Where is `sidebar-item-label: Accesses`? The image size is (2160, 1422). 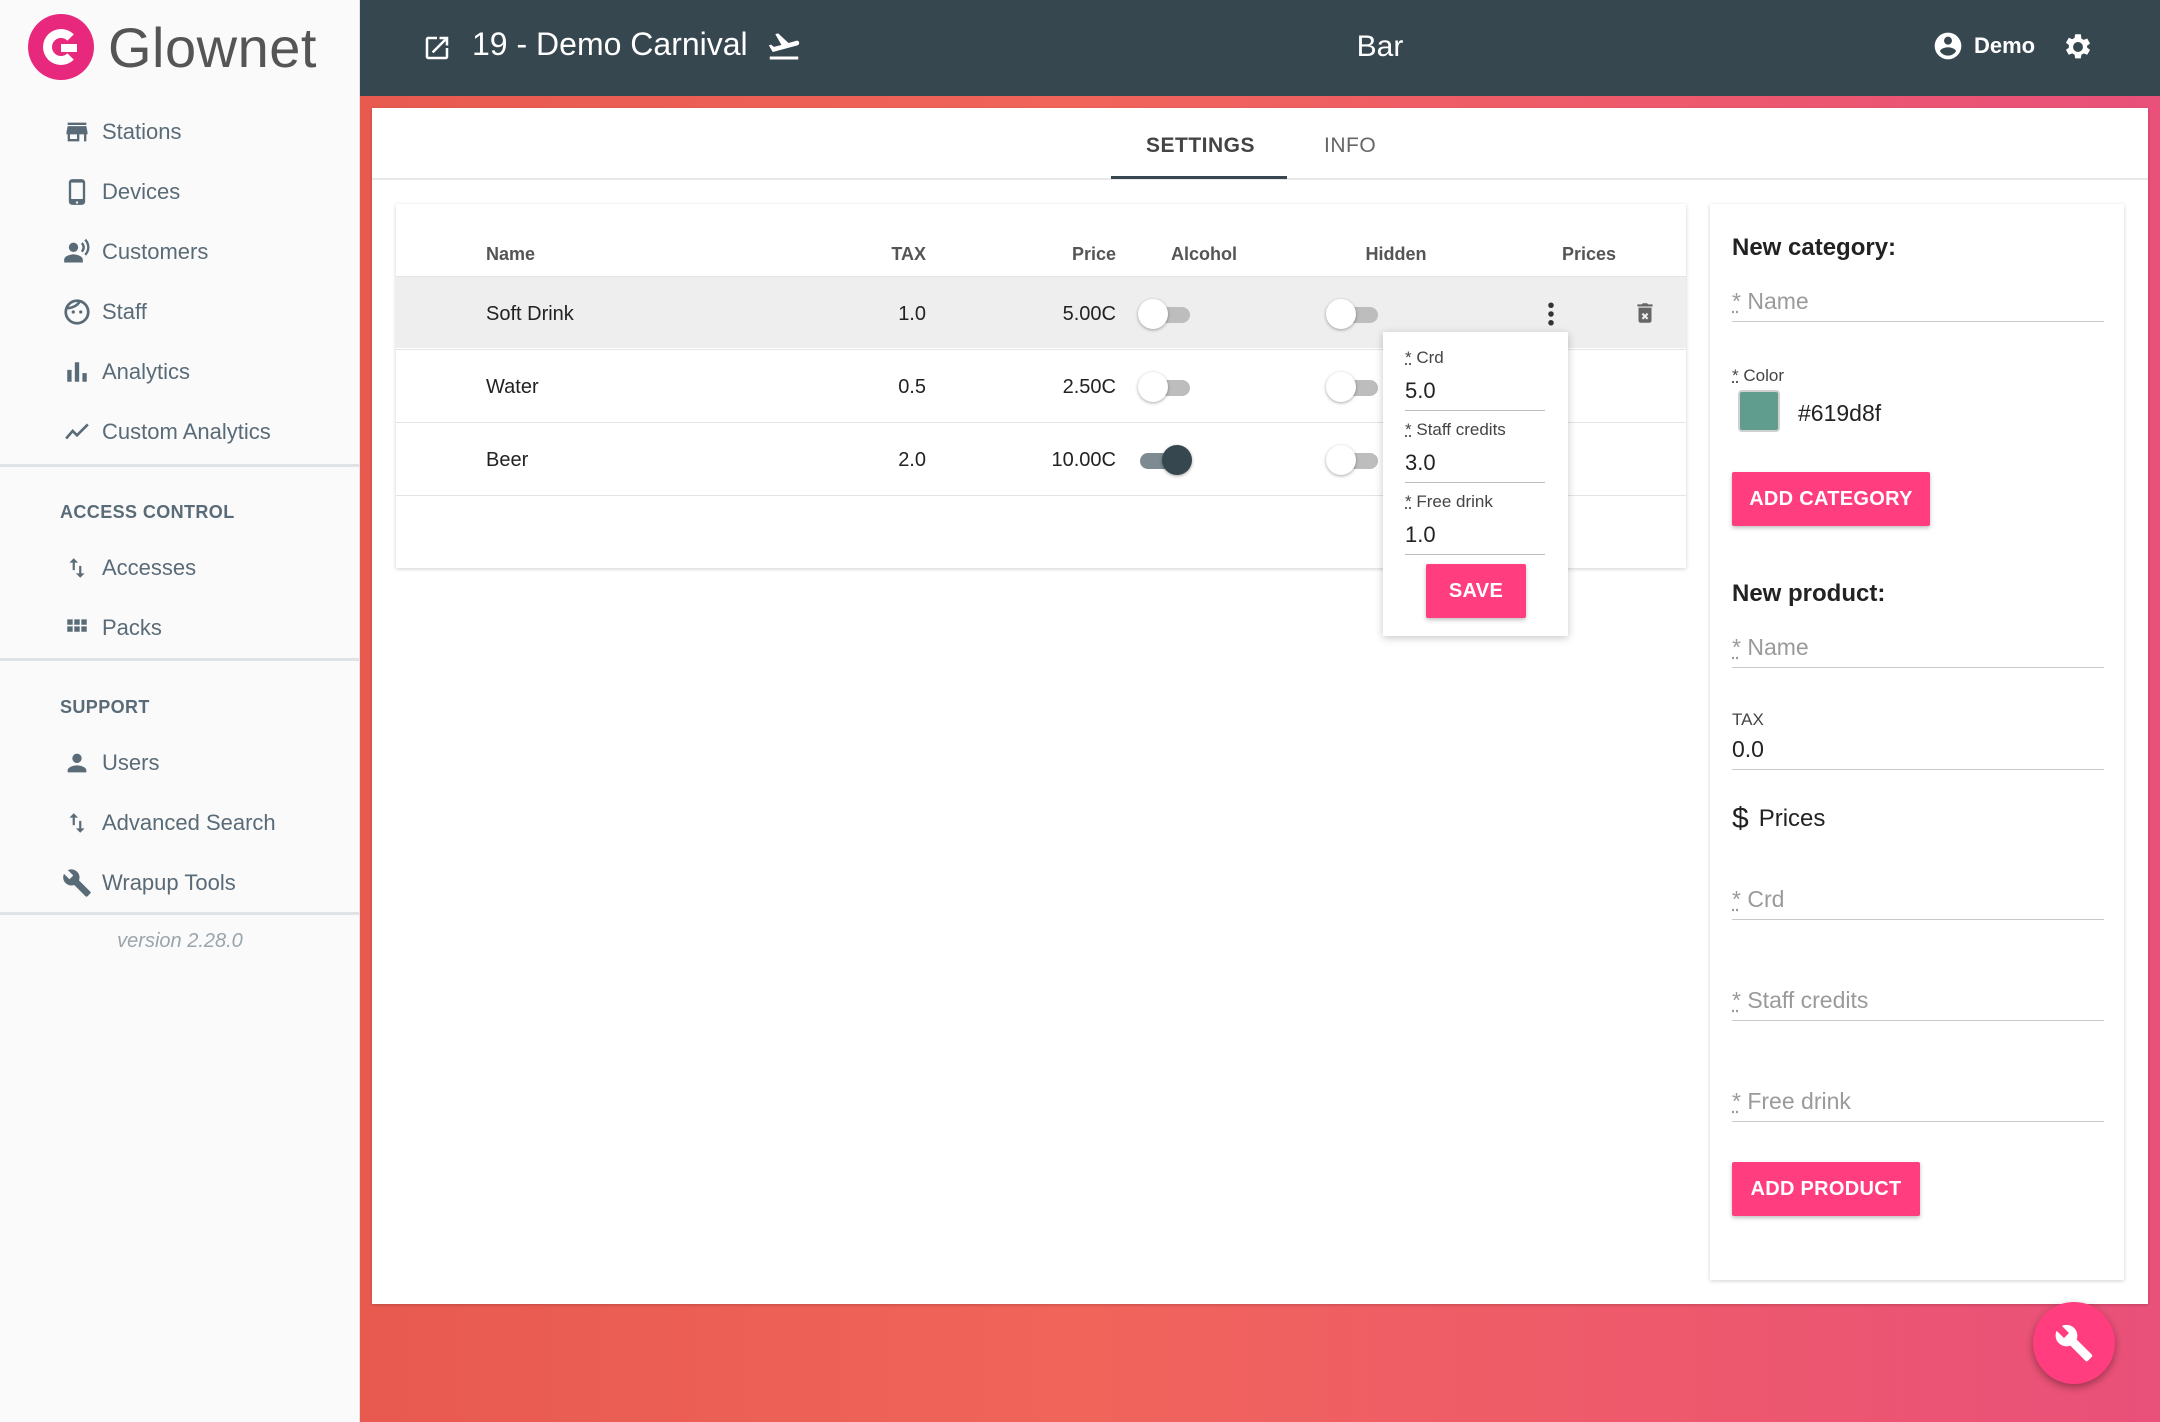
sidebar-item-label: Accesses is located at coordinates (149, 568).